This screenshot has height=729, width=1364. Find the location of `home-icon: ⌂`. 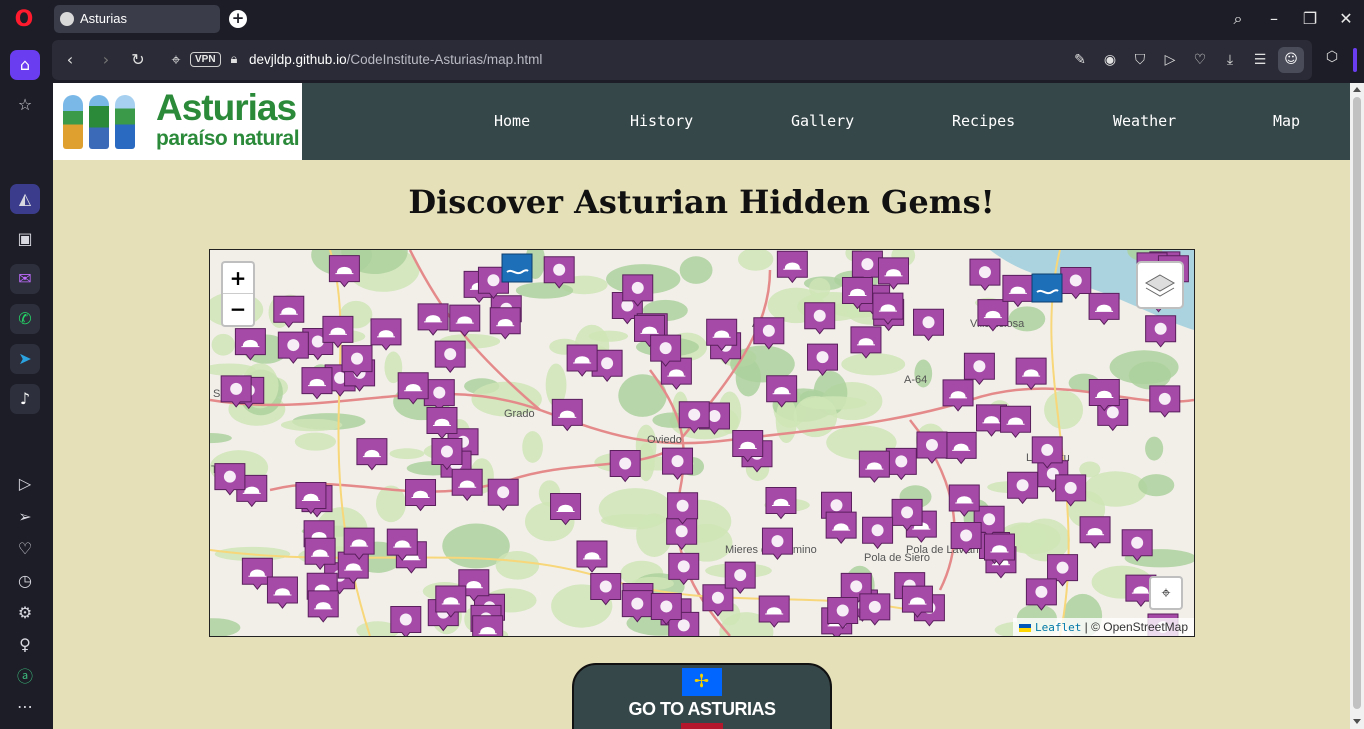

home-icon: ⌂ is located at coordinates (25, 65).